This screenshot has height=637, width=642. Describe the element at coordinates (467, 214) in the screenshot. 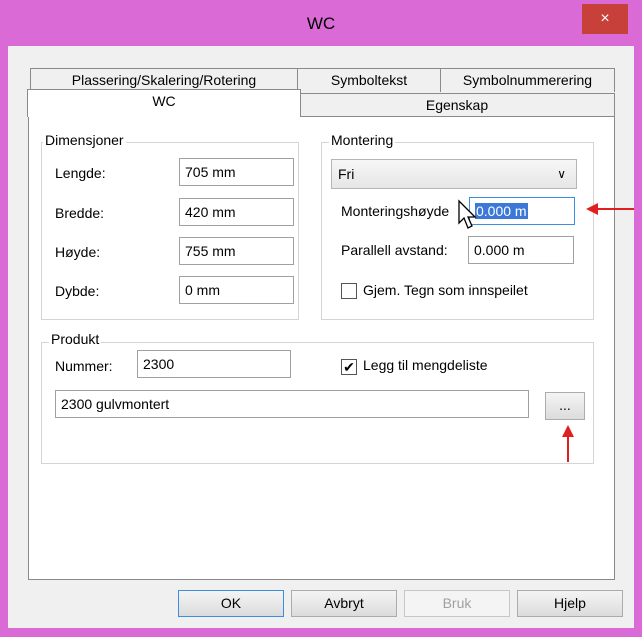

I see `mouse-cursor-icon` at that location.